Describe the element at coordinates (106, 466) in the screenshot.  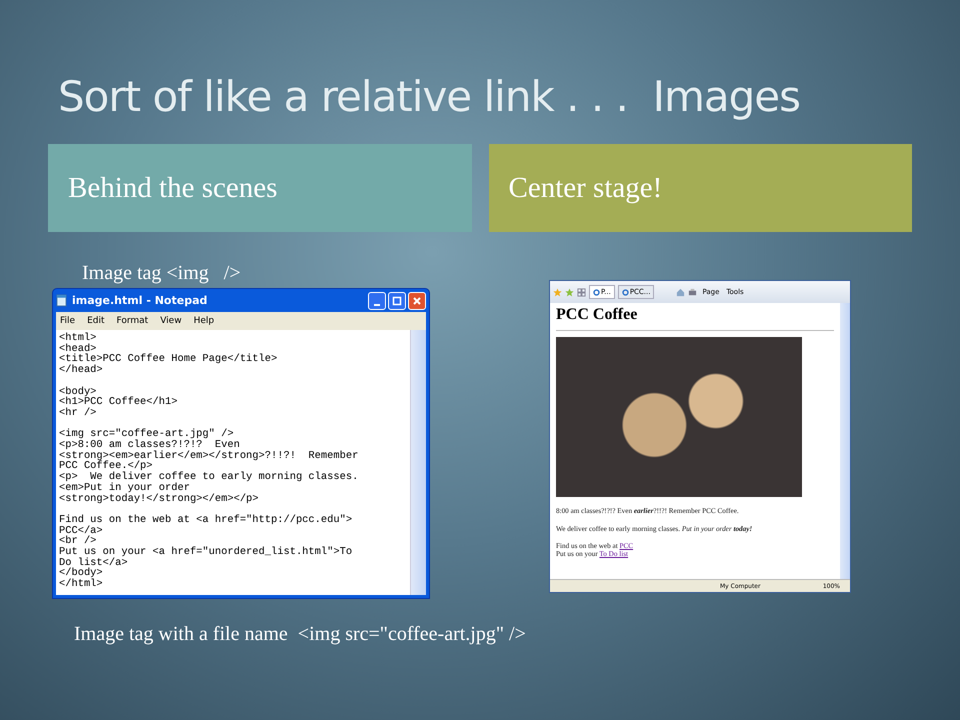
I see `code-line: PCC Coffee.</p>` at that location.